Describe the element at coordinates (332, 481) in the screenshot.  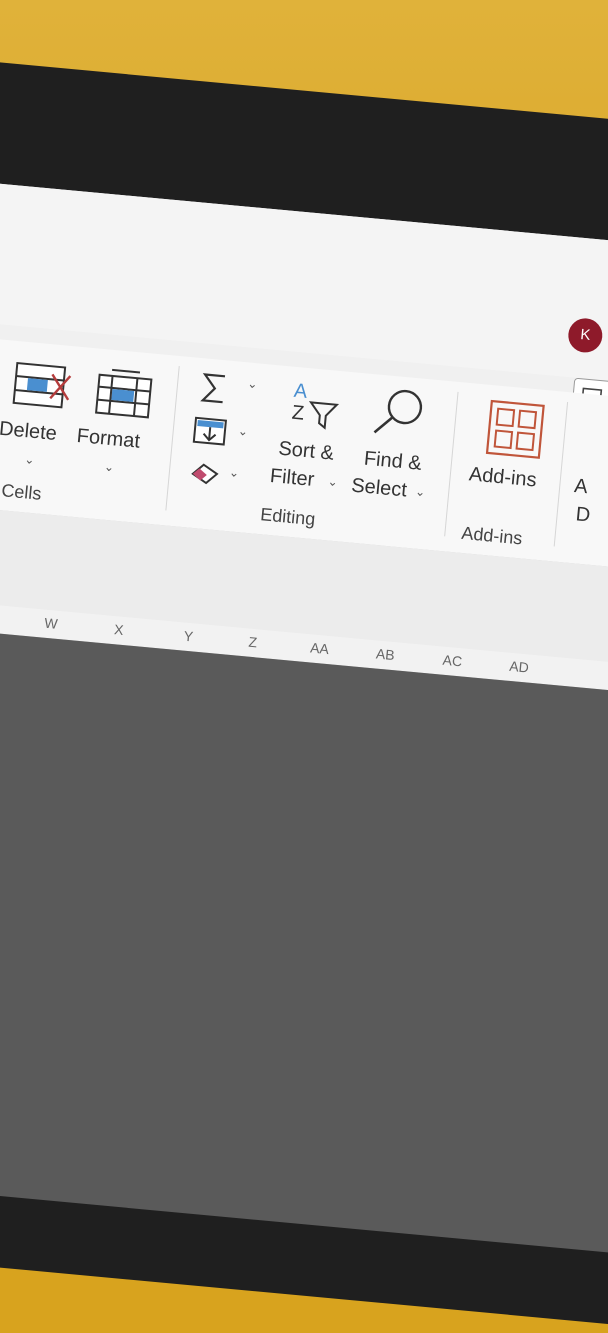
I see `sort-filter-chevron-icon: ⌄` at that location.